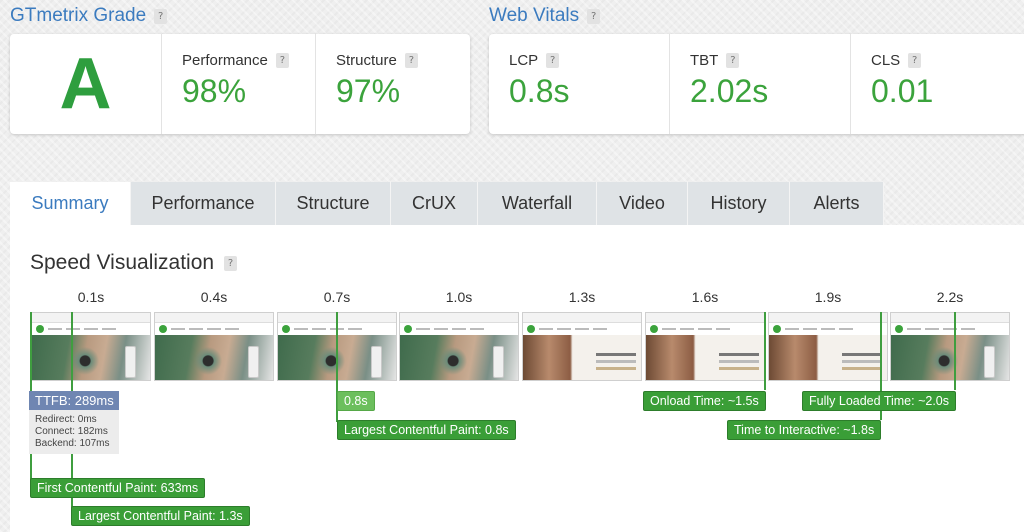  What do you see at coordinates (225, 60) in the screenshot?
I see `performance-label: Performance` at bounding box center [225, 60].